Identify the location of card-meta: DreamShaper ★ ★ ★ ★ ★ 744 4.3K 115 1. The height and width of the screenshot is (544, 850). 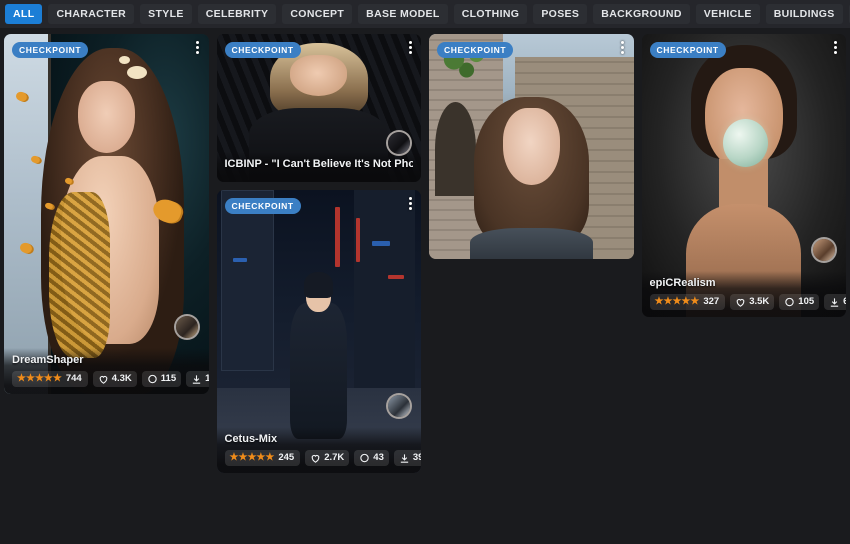
(106, 371).